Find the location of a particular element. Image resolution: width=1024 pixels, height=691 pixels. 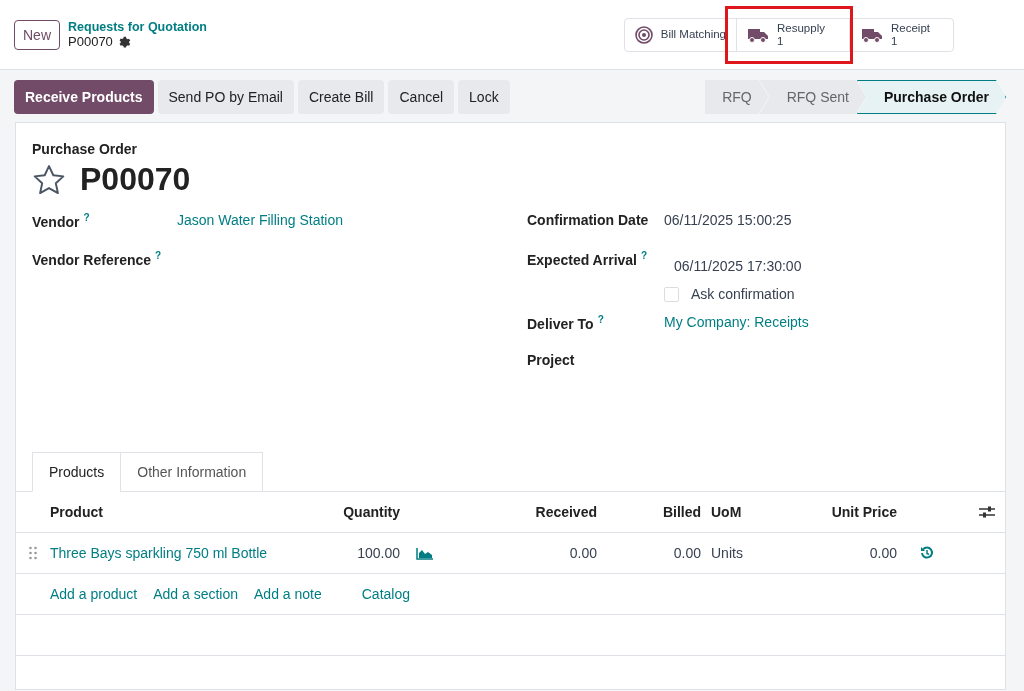

breadcrumb-link: Requests for Quotation is located at coordinates (137, 27).